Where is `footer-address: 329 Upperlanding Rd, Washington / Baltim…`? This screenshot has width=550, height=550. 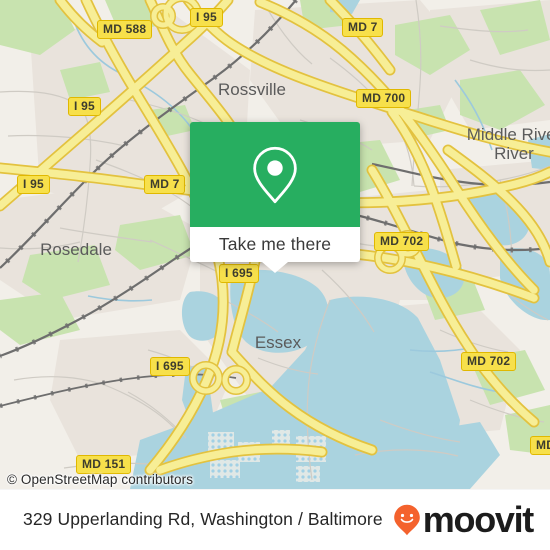
footer-address: 329 Upperlanding Rd, Washington / Baltim… is located at coordinates (203, 519).